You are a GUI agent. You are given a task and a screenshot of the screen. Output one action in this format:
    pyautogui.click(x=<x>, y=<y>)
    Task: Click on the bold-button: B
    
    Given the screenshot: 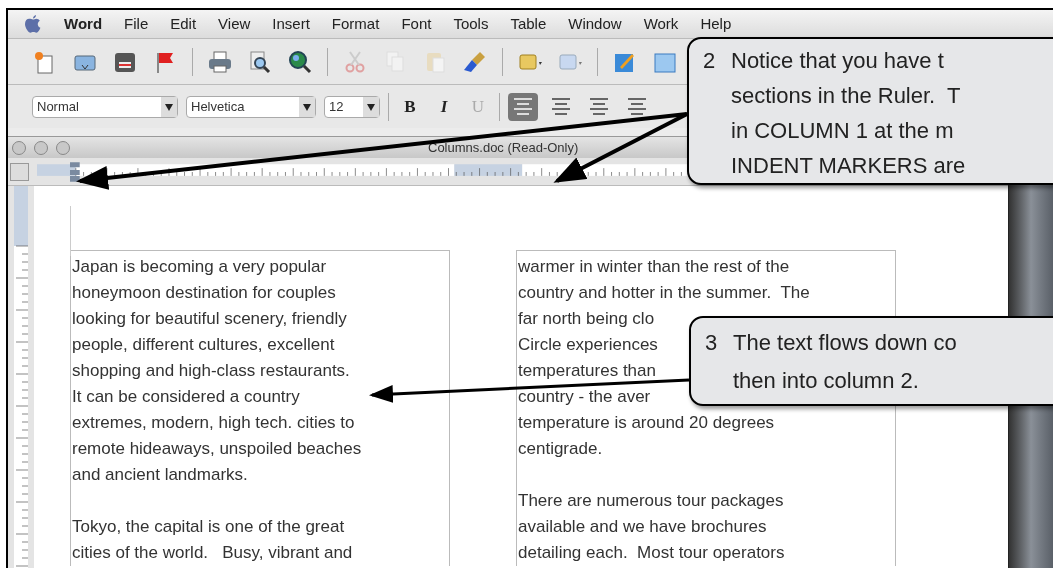 What is the action you would take?
    pyautogui.click(x=410, y=106)
    